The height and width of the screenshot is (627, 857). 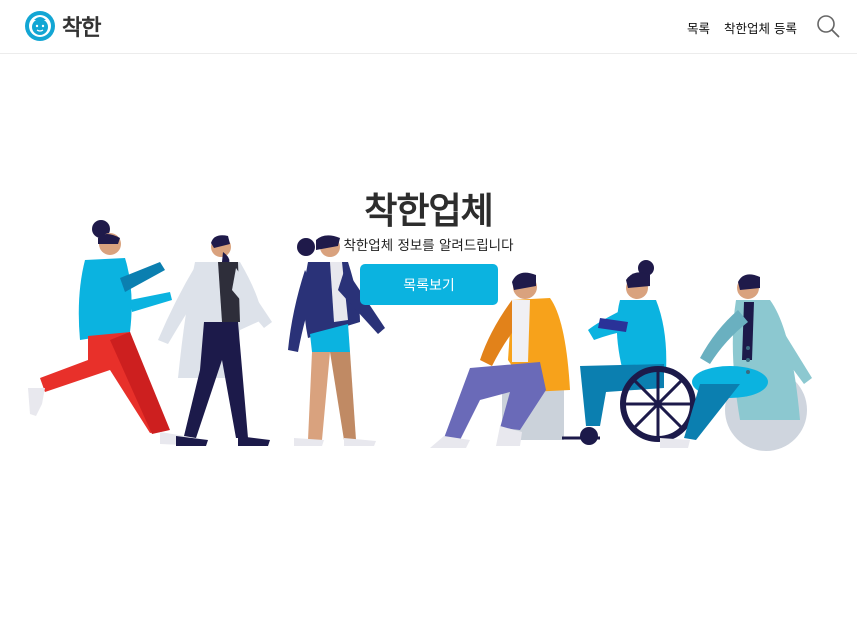 What do you see at coordinates (428, 246) in the screenshot?
I see `hero-subtitle: 착한업체 정보를 알려드립니다` at bounding box center [428, 246].